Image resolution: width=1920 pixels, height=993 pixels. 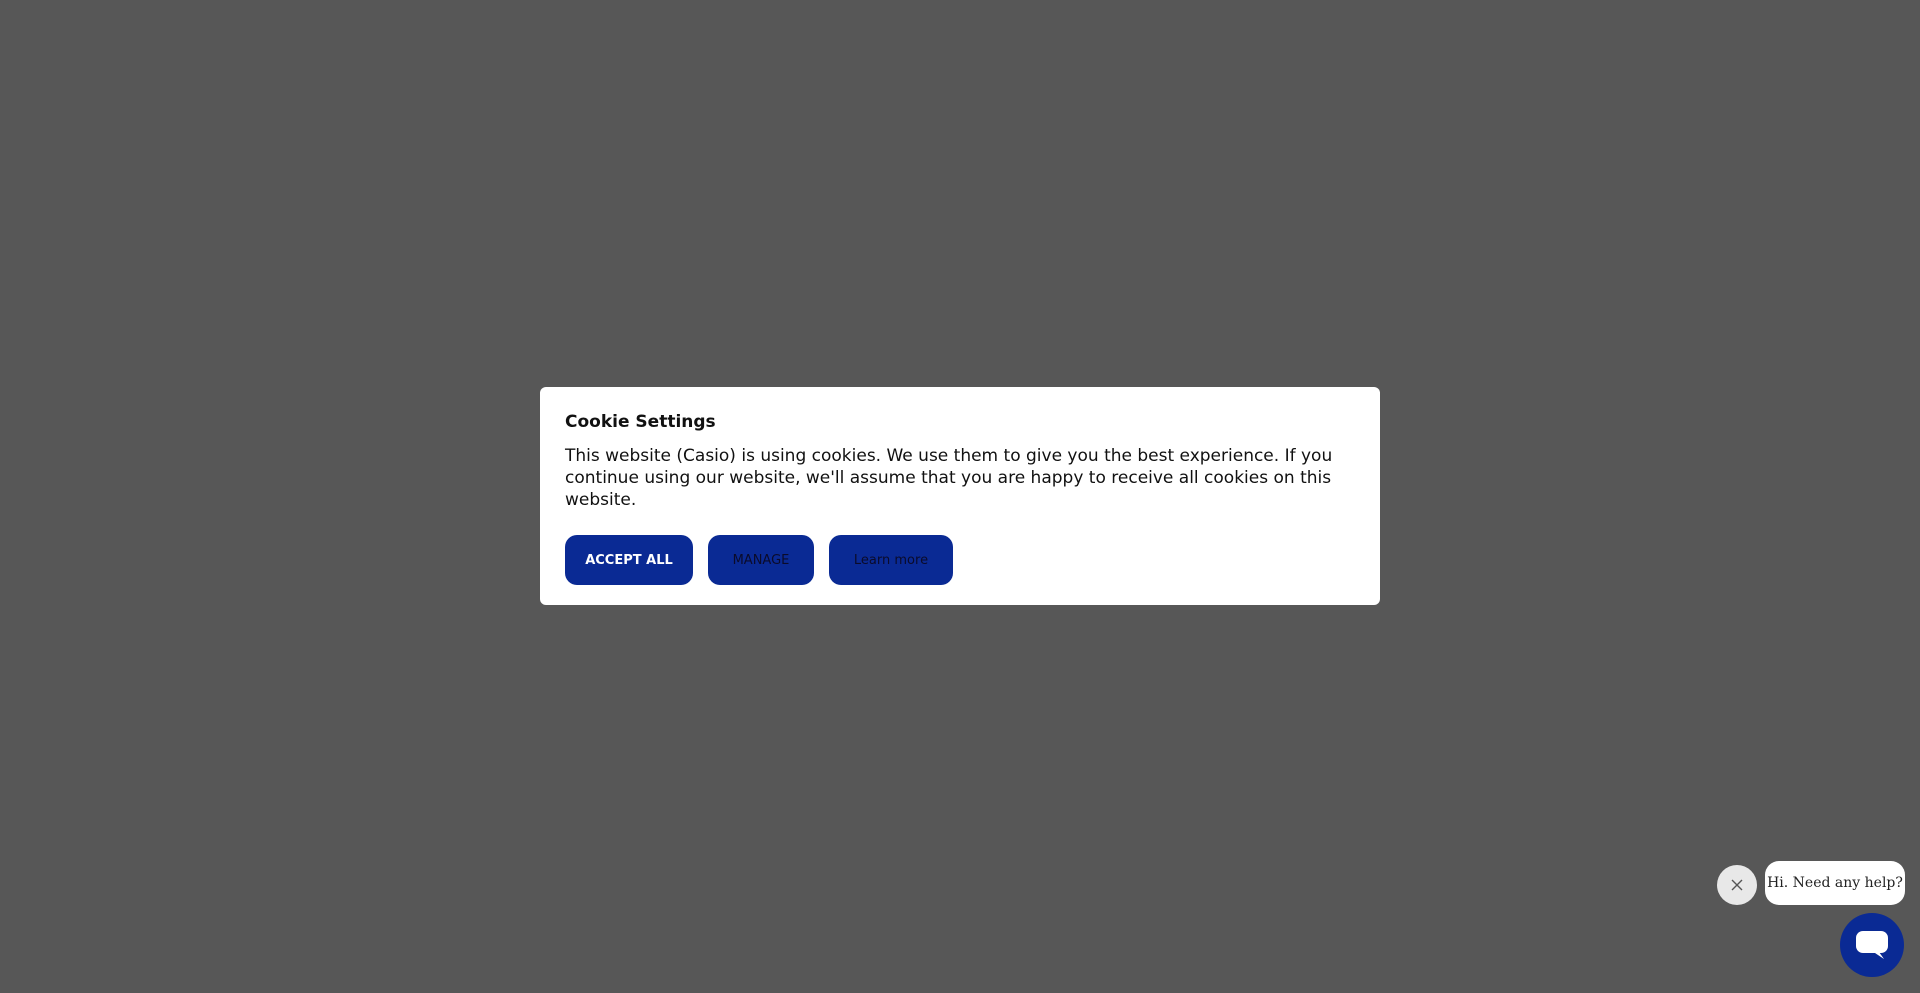 I want to click on close-icon, so click(x=1737, y=885).